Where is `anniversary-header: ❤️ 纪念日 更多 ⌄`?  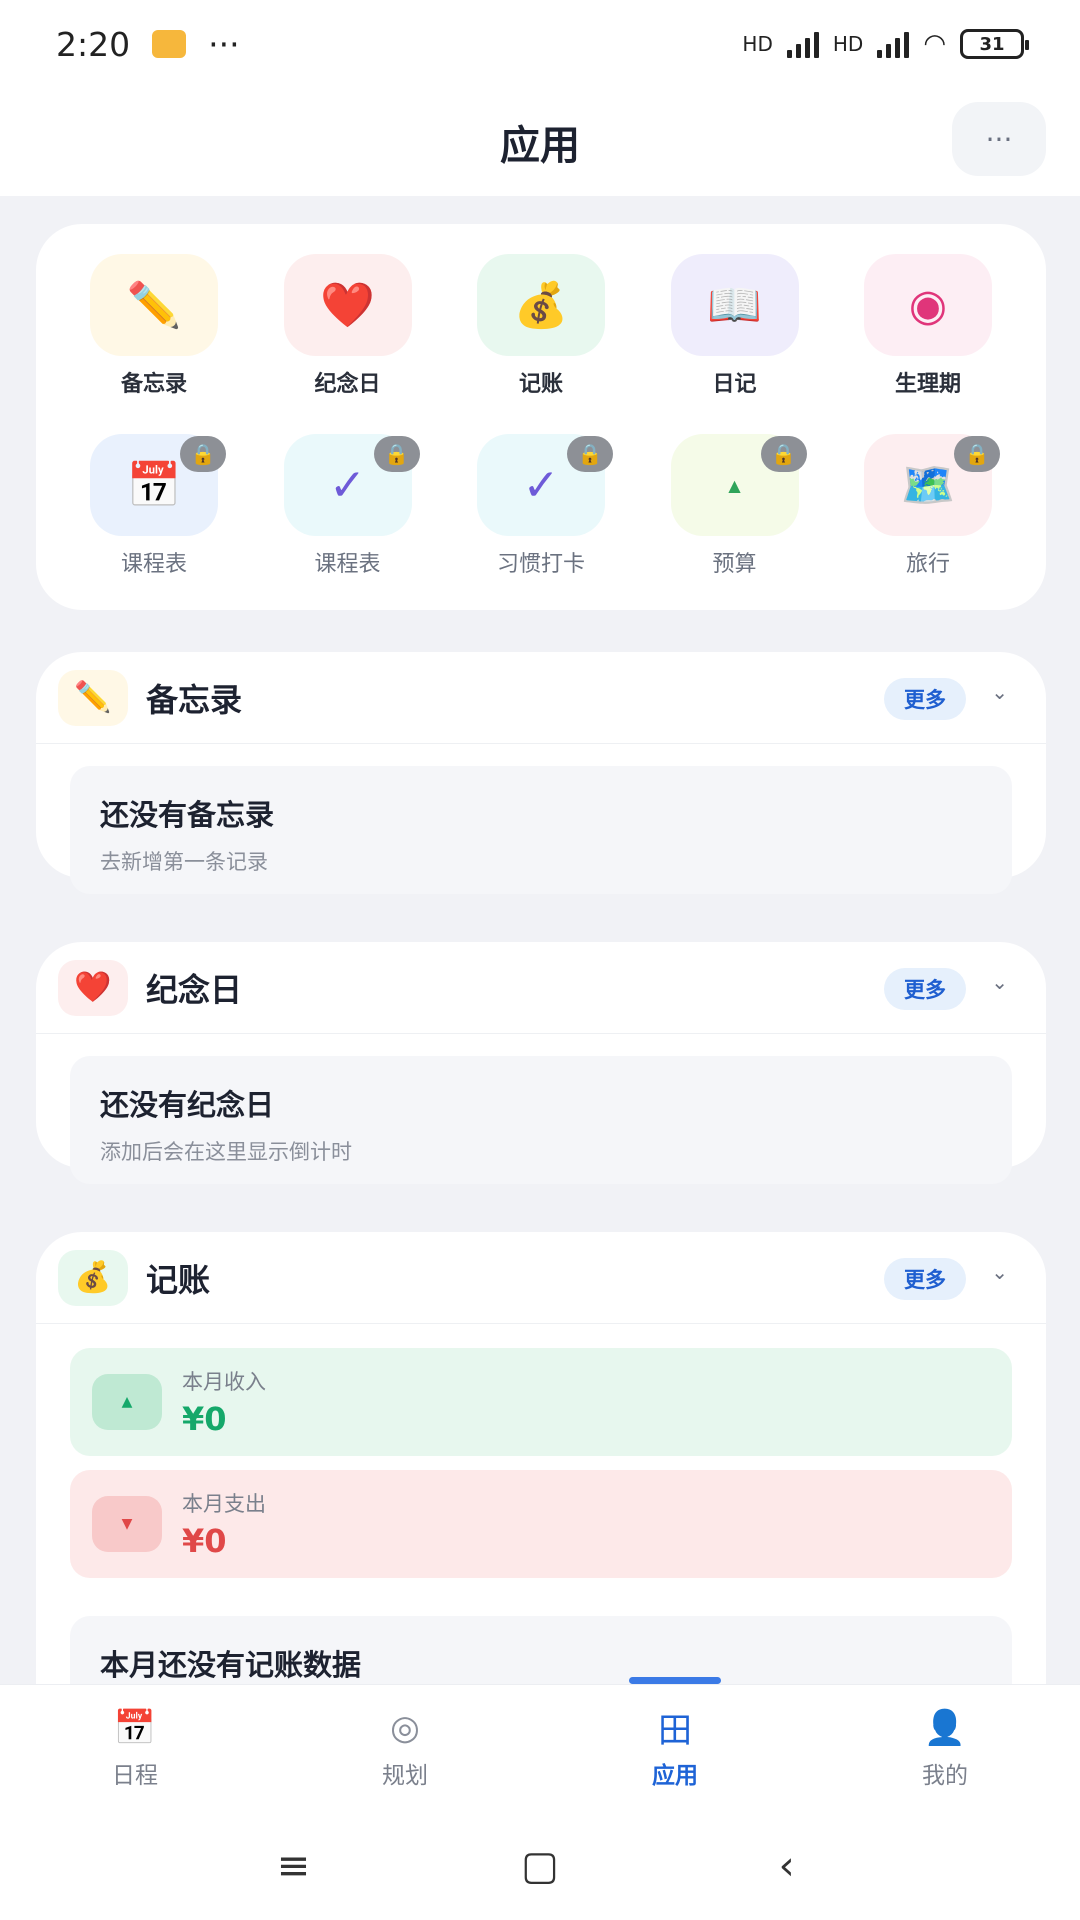
anniversary-header: ❤️ 纪念日 更多 ⌄ is located at coordinates (541, 988).